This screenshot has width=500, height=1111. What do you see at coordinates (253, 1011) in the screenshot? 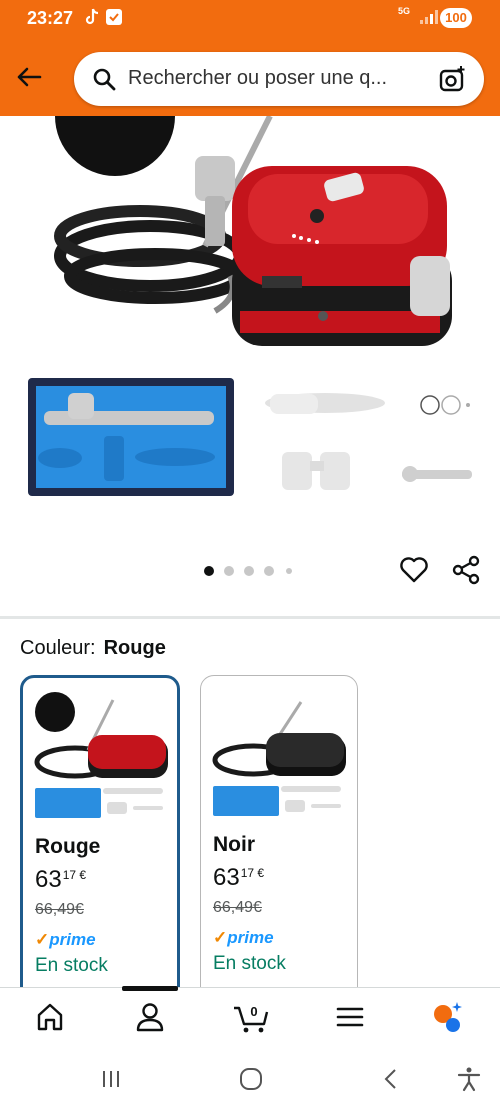
I see `cart-count: 0` at bounding box center [253, 1011].